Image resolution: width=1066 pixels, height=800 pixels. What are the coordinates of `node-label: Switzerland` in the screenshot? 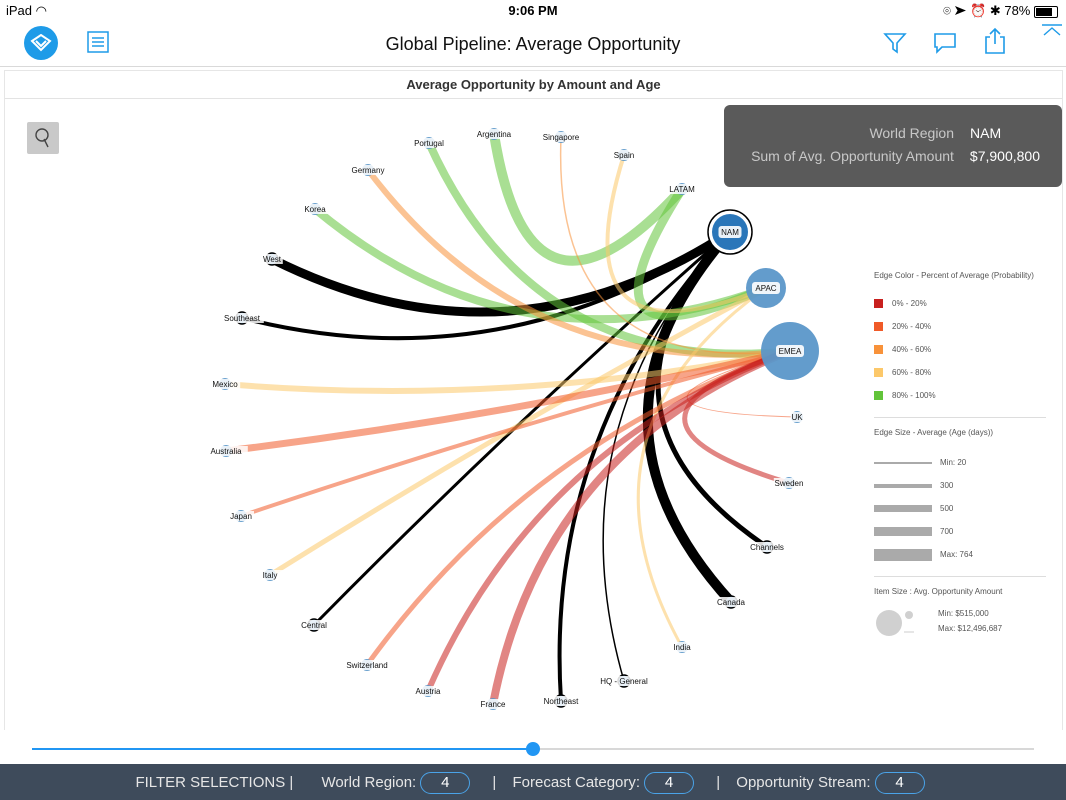 It's located at (366, 665).